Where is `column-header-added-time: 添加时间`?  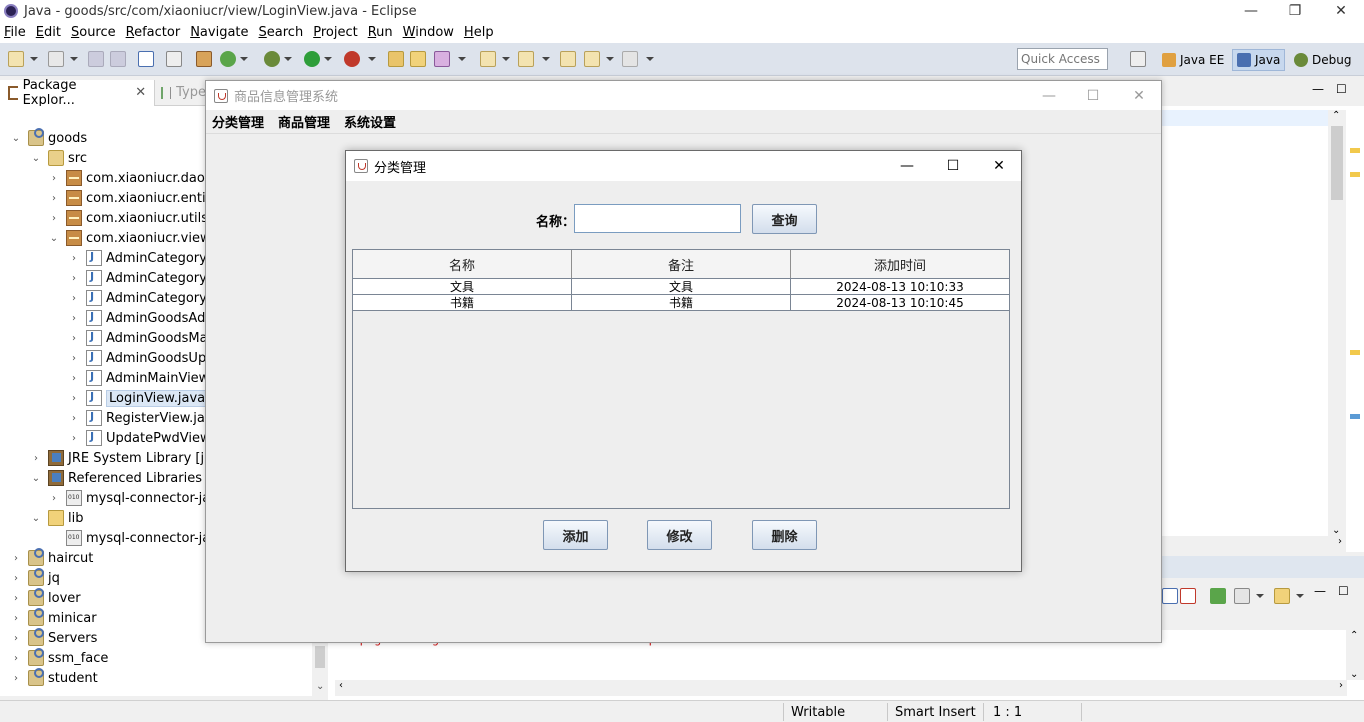 column-header-added-time: 添加时间 is located at coordinates (900, 264).